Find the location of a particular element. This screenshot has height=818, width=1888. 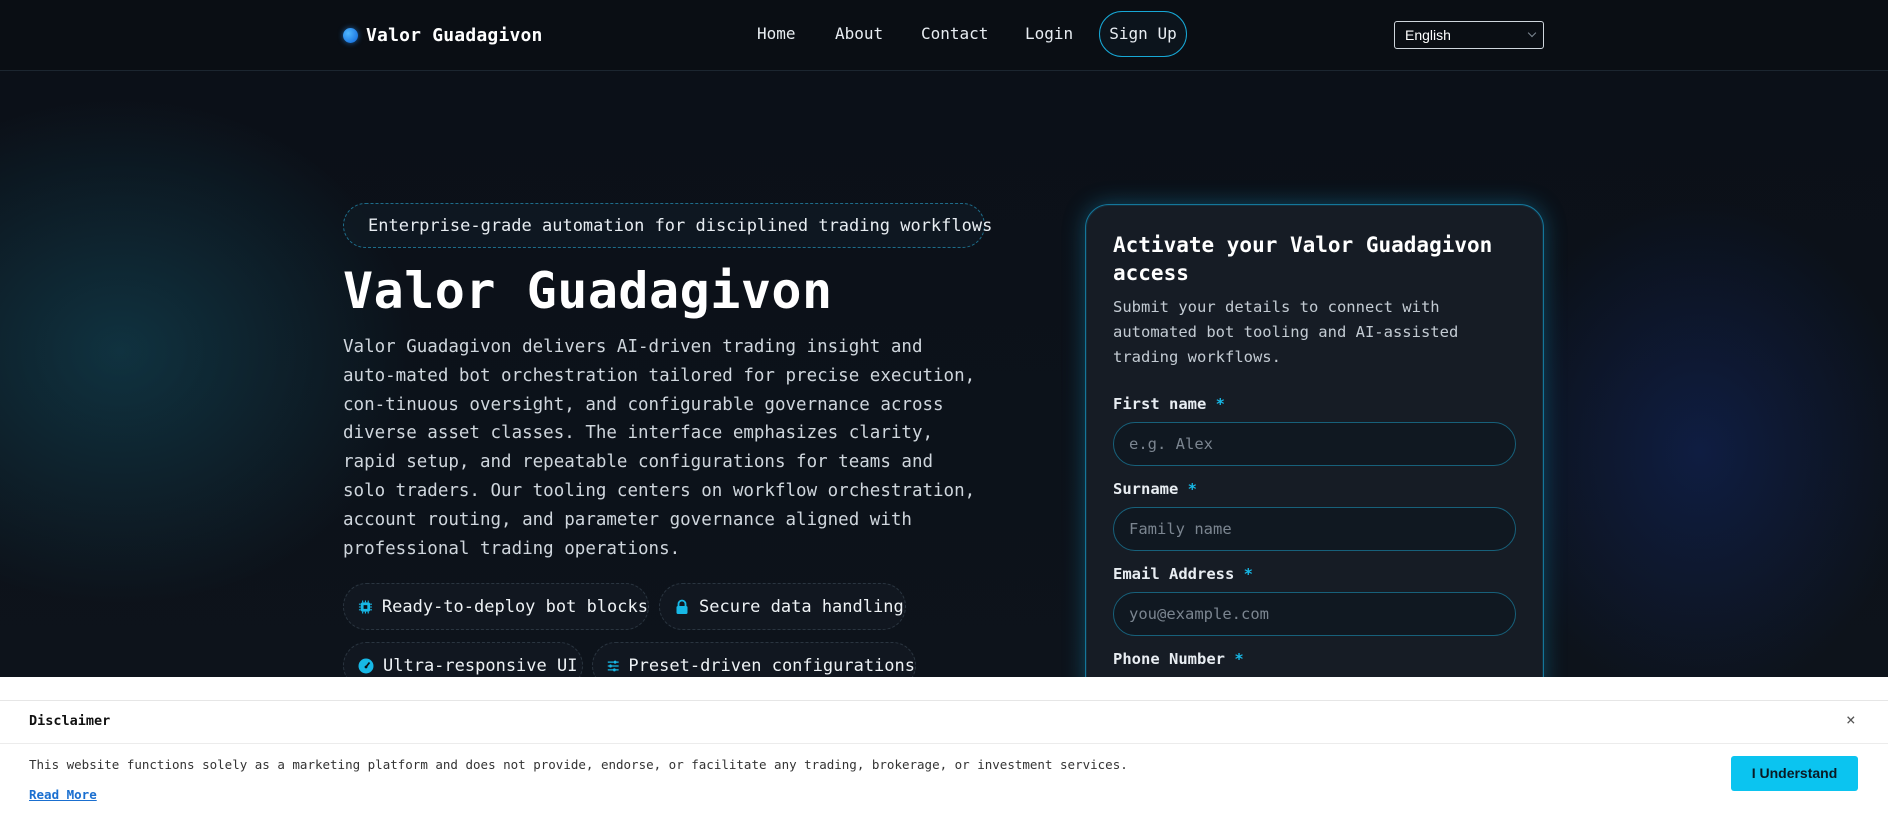

feature-label: Preset-driven configurations is located at coordinates (771, 665).